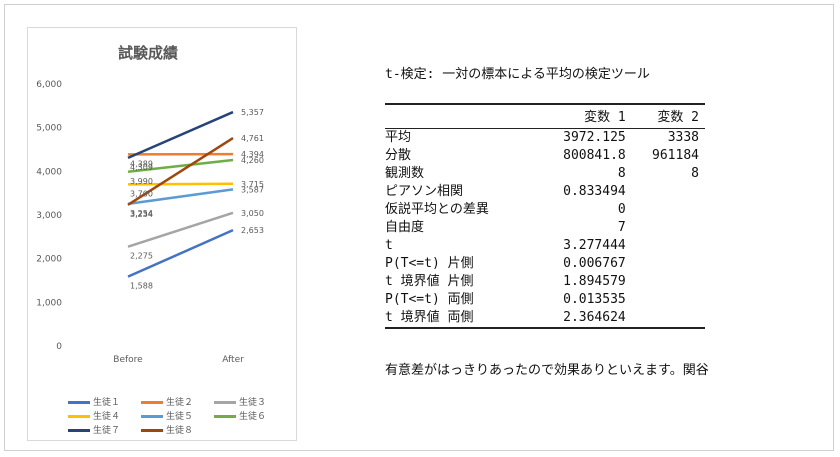 The image size is (840, 457). I want to click on legend-label: 生徒５, so click(180, 417).